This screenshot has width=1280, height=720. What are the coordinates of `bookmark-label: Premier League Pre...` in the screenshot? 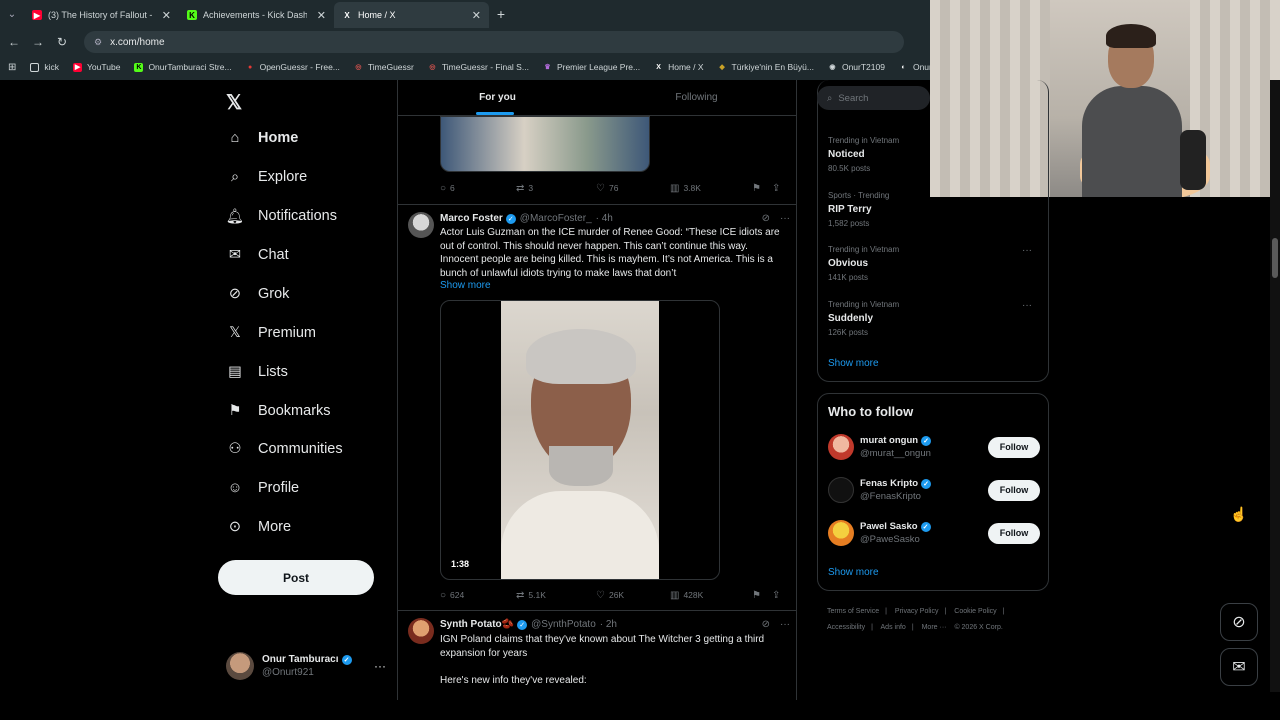 It's located at (598, 67).